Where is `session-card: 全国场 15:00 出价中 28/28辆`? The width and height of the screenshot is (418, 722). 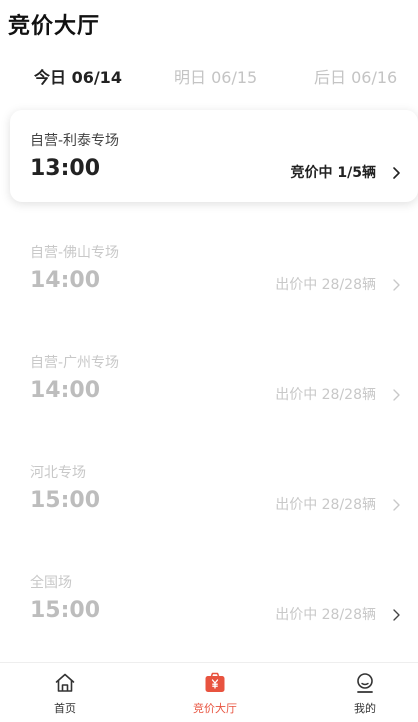
session-card: 全国场 15:00 出价中 28/28辆 is located at coordinates (214, 598).